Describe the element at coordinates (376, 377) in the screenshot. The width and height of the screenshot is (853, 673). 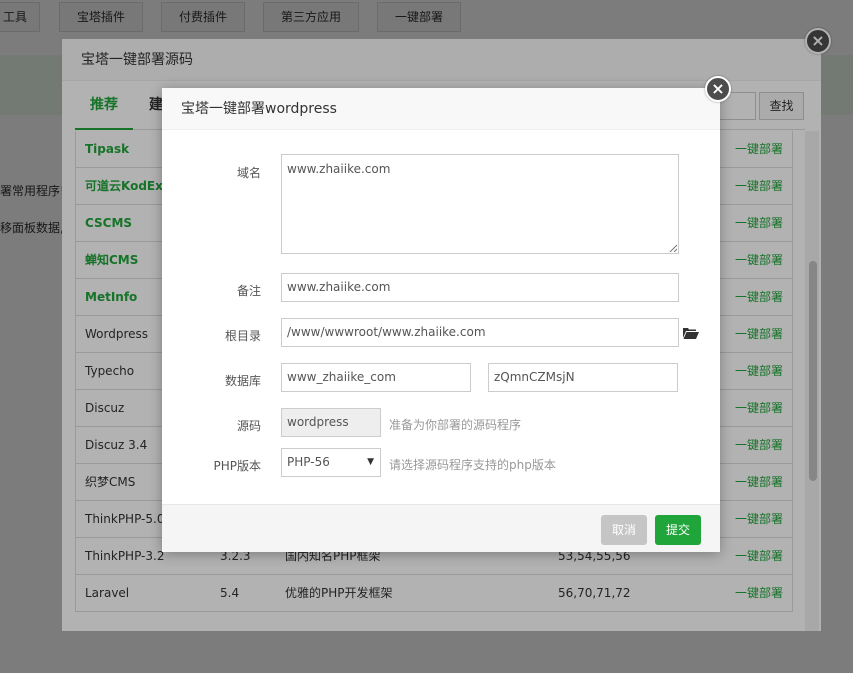
I see `db-name-field: www_zhaiike_com` at that location.